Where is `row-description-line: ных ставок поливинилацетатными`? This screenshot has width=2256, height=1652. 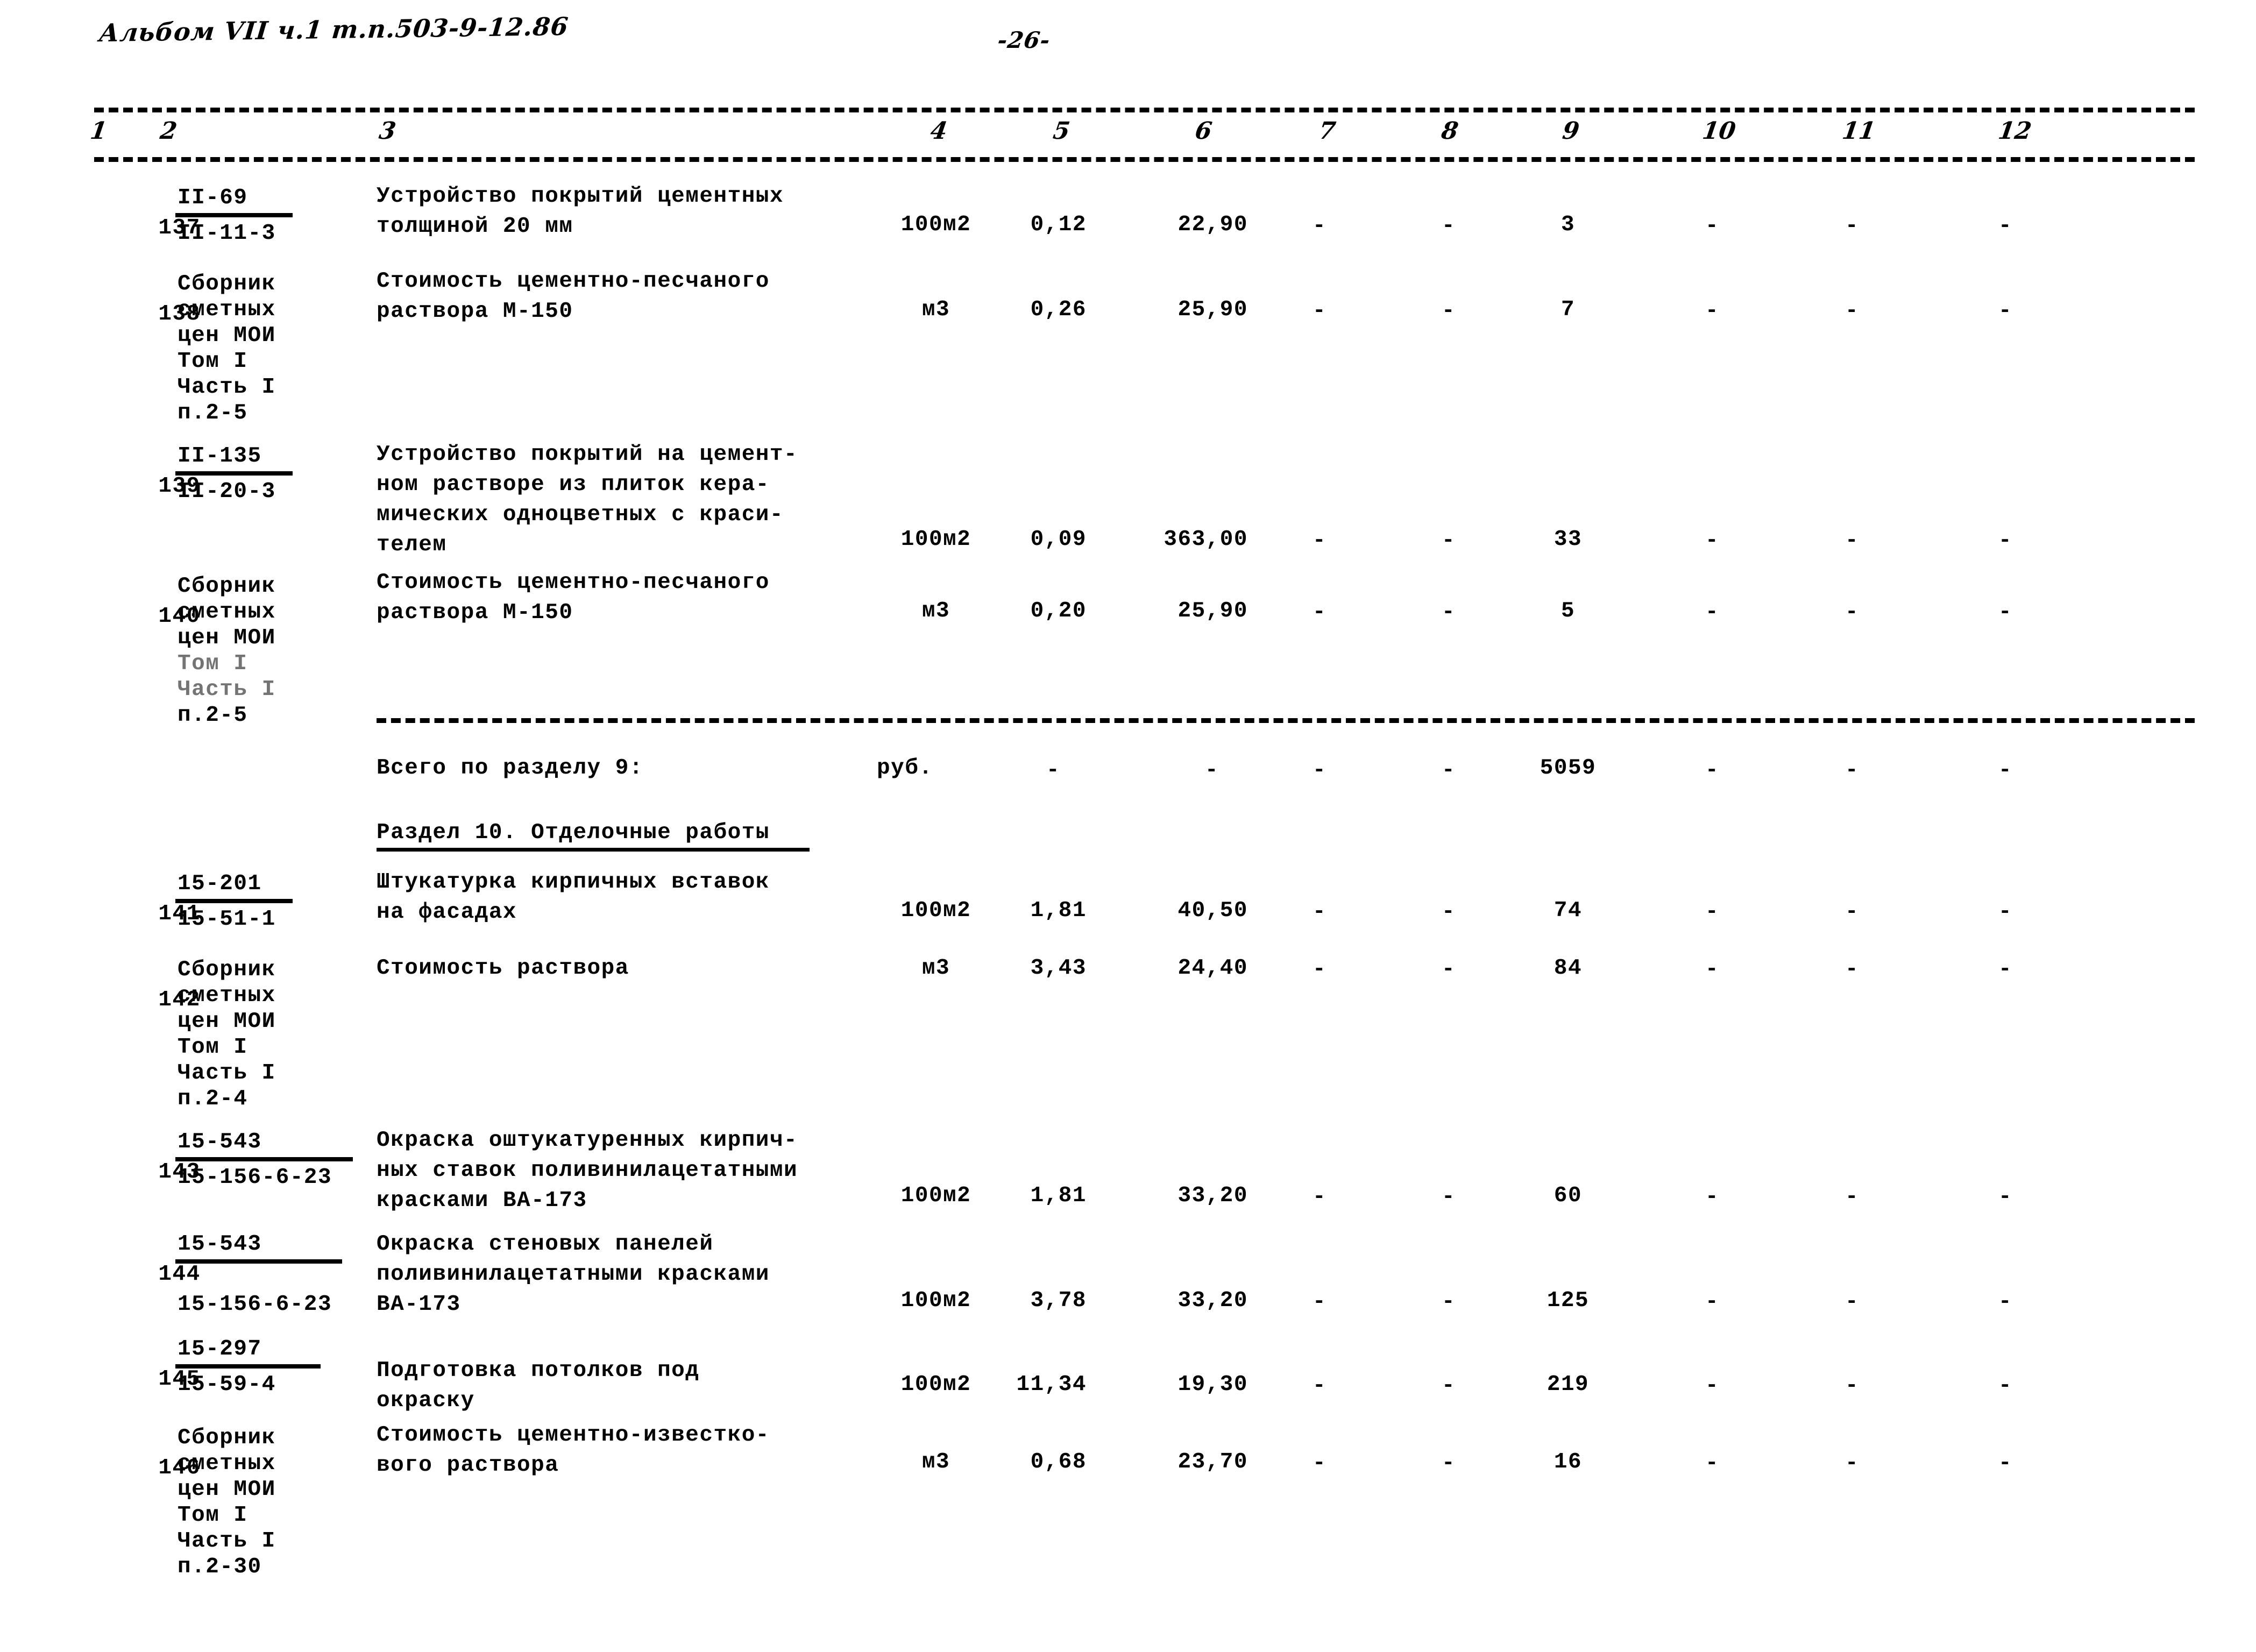
row-description-line: ных ставок поливинилацетатными is located at coordinates (587, 1170).